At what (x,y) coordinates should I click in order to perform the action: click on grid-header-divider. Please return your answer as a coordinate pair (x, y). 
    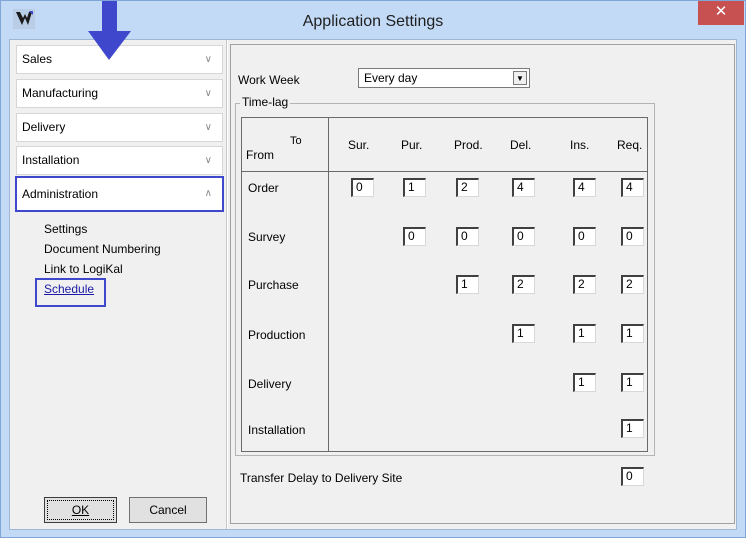
    Looking at the image, I should click on (444, 171).